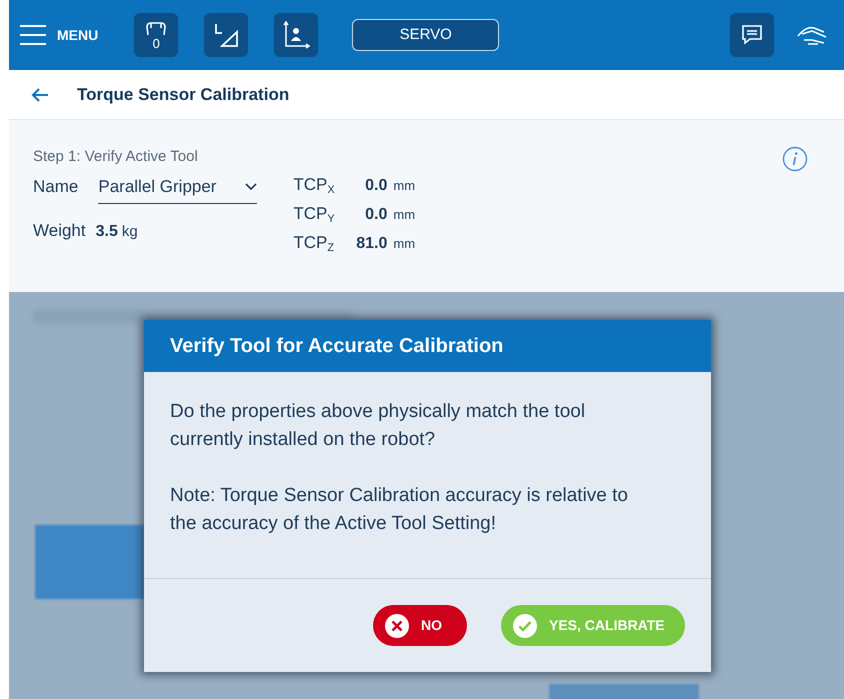 The height and width of the screenshot is (699, 844). What do you see at coordinates (251, 186) in the screenshot?
I see `chevron-down-icon` at bounding box center [251, 186].